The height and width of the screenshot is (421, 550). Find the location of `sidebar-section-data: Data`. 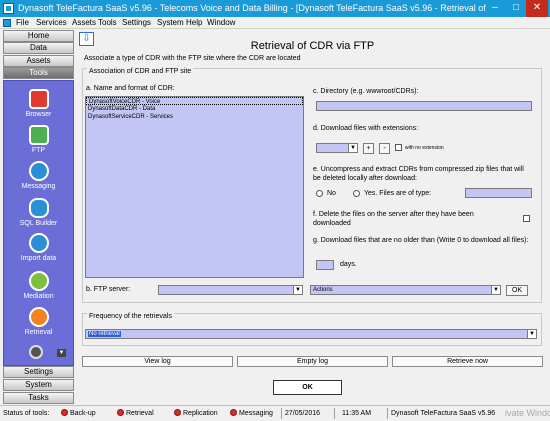

sidebar-section-data: Data is located at coordinates (38, 48).